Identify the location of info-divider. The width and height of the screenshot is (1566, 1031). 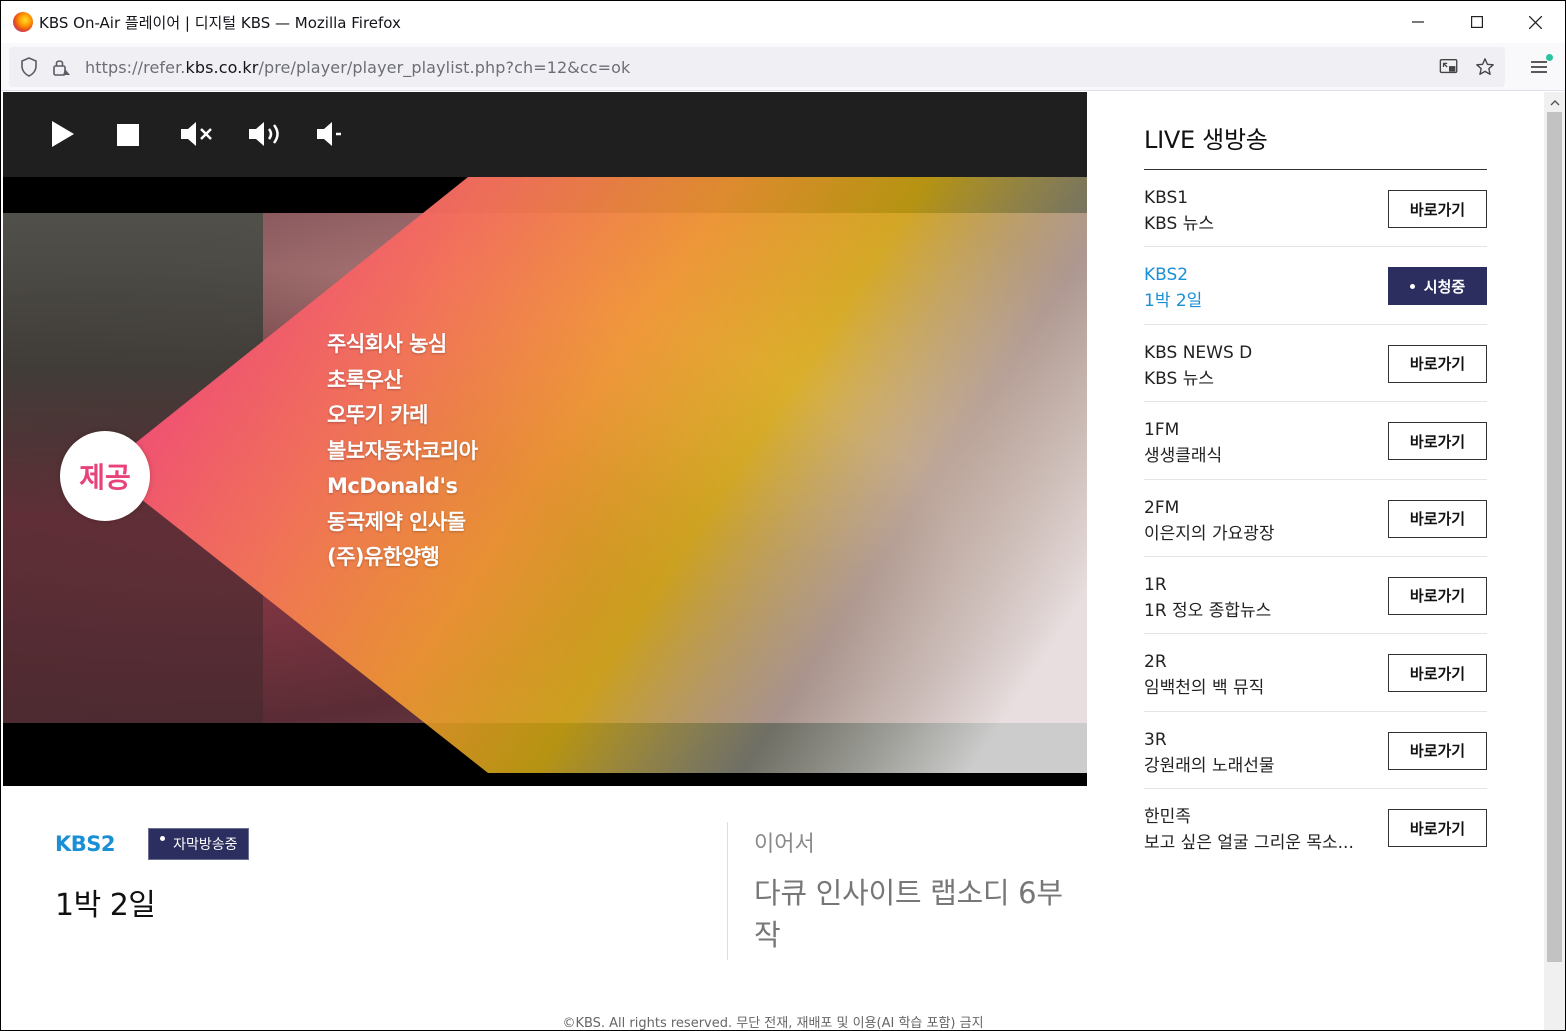
(727, 891).